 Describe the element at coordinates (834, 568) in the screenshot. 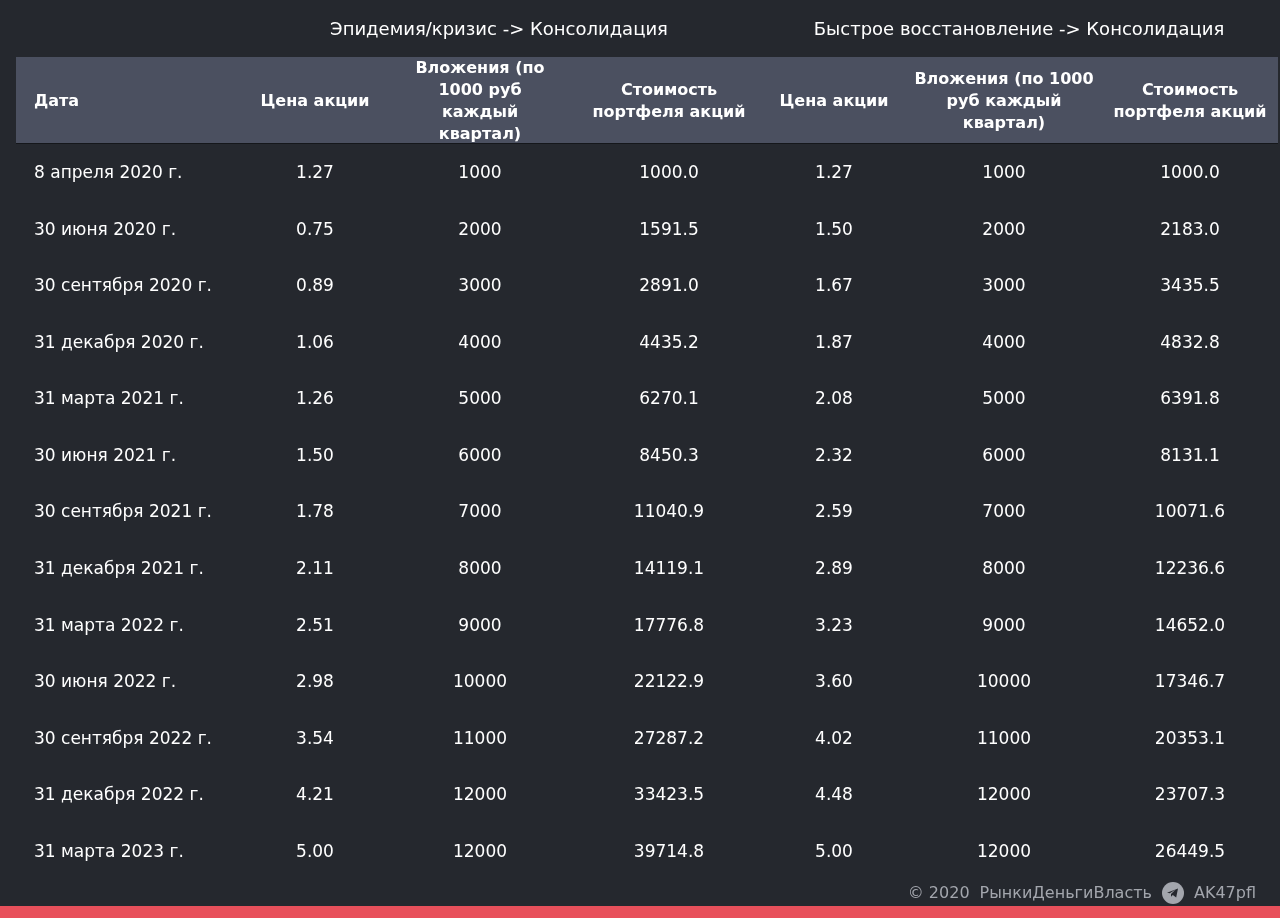

I see `table-cell-text: 2.89` at that location.